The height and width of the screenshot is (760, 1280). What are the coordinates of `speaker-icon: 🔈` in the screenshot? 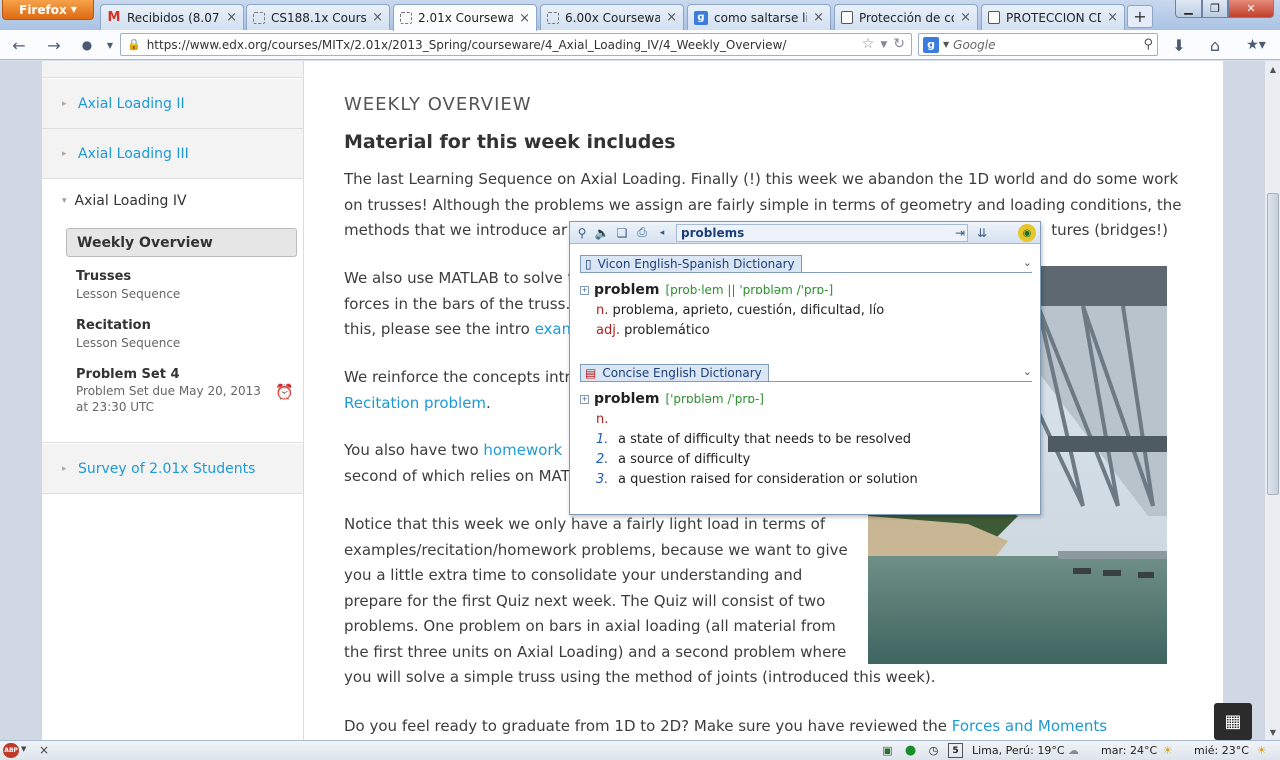 It's located at (602, 233).